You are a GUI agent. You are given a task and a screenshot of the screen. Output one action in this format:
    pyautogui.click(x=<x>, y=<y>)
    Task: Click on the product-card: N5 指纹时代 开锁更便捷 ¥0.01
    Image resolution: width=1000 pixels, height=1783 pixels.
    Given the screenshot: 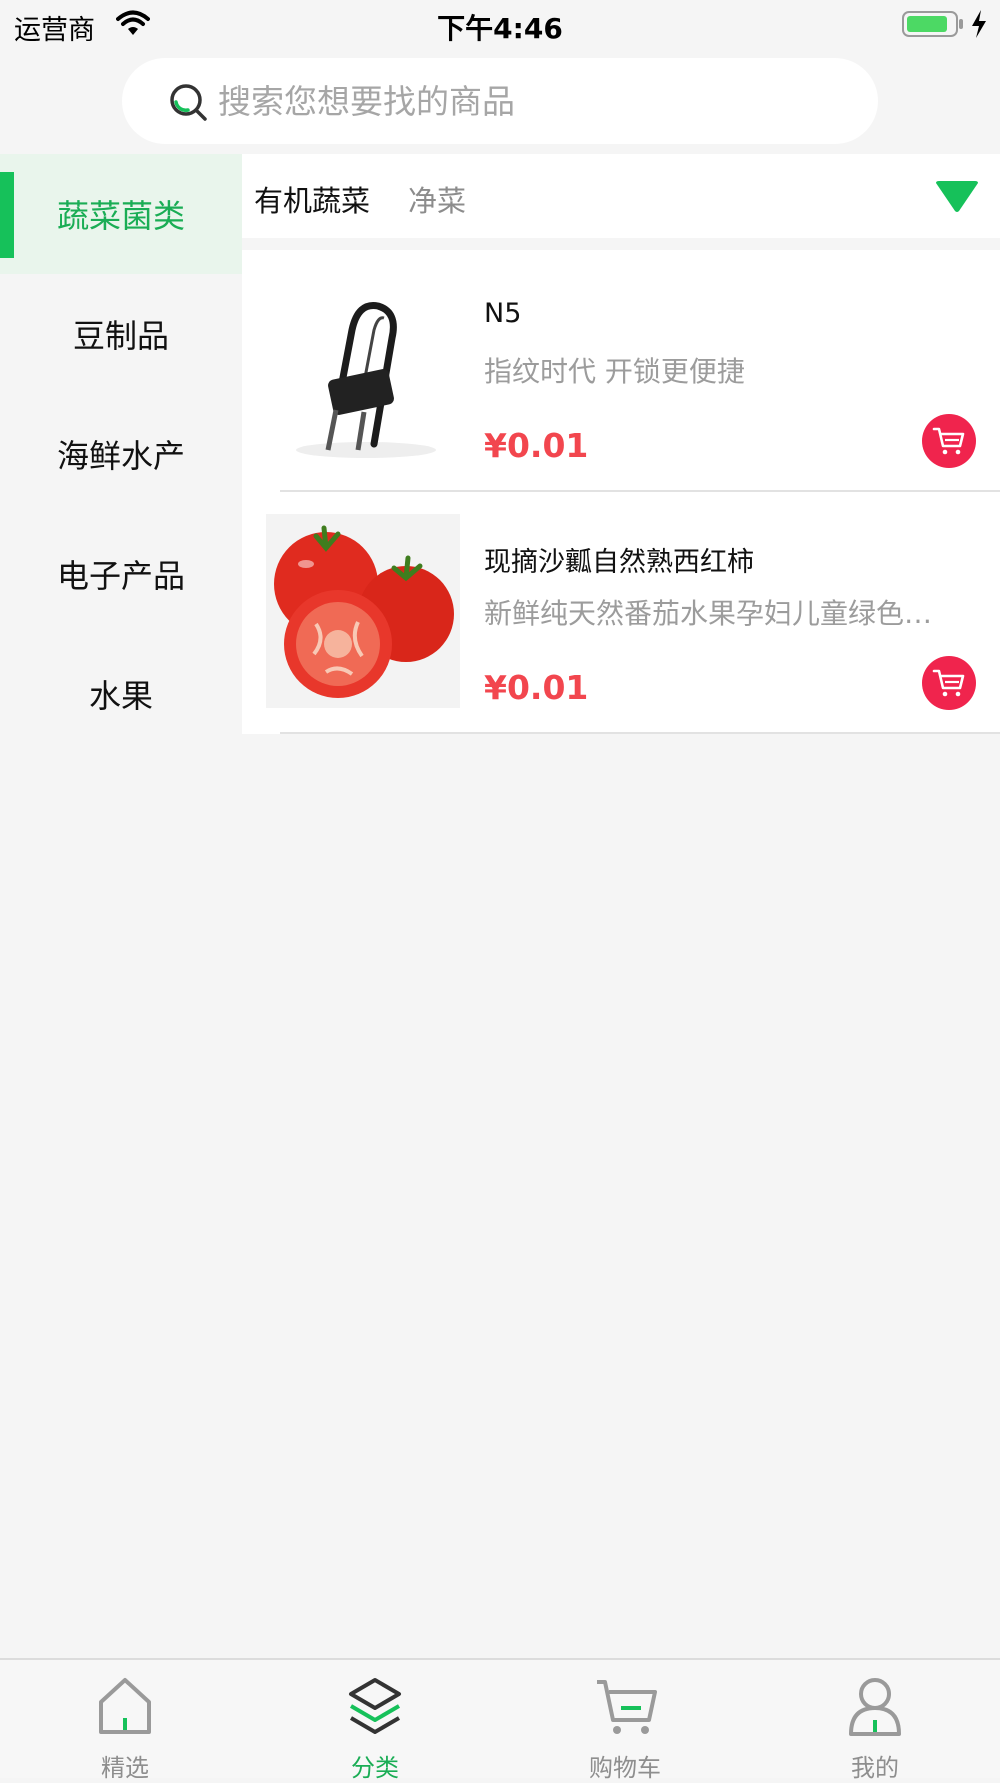 What is the action you would take?
    pyautogui.click(x=621, y=371)
    